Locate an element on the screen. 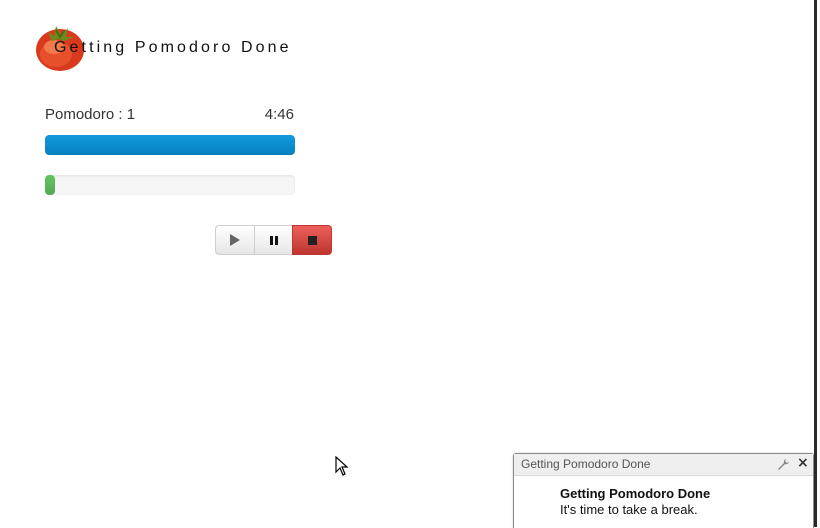 The height and width of the screenshot is (528, 820). session-progress-bar is located at coordinates (170, 145).